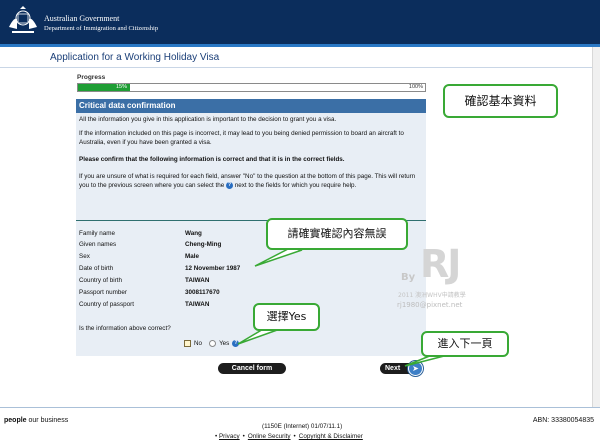 The height and width of the screenshot is (443, 600). I want to click on progress-label: Progress, so click(91, 77).